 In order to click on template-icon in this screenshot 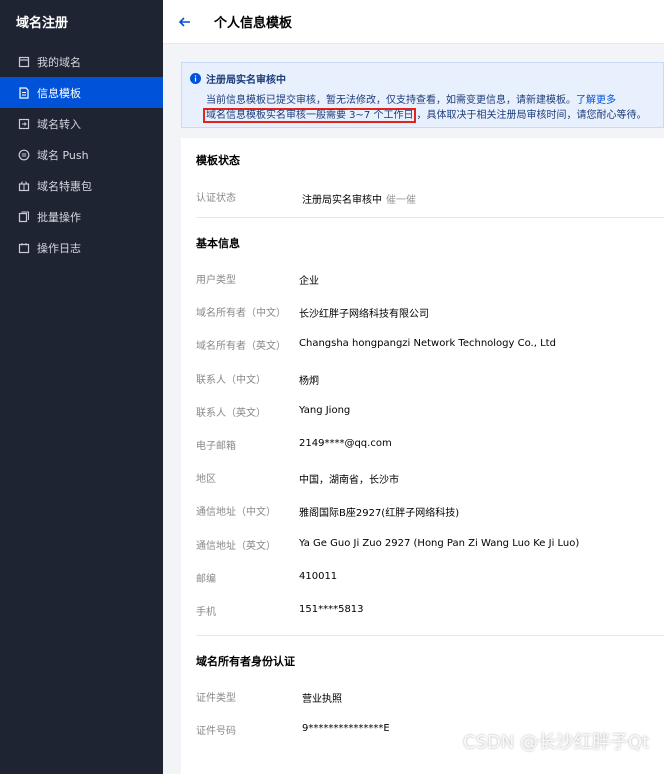, I will do `click(24, 92)`.